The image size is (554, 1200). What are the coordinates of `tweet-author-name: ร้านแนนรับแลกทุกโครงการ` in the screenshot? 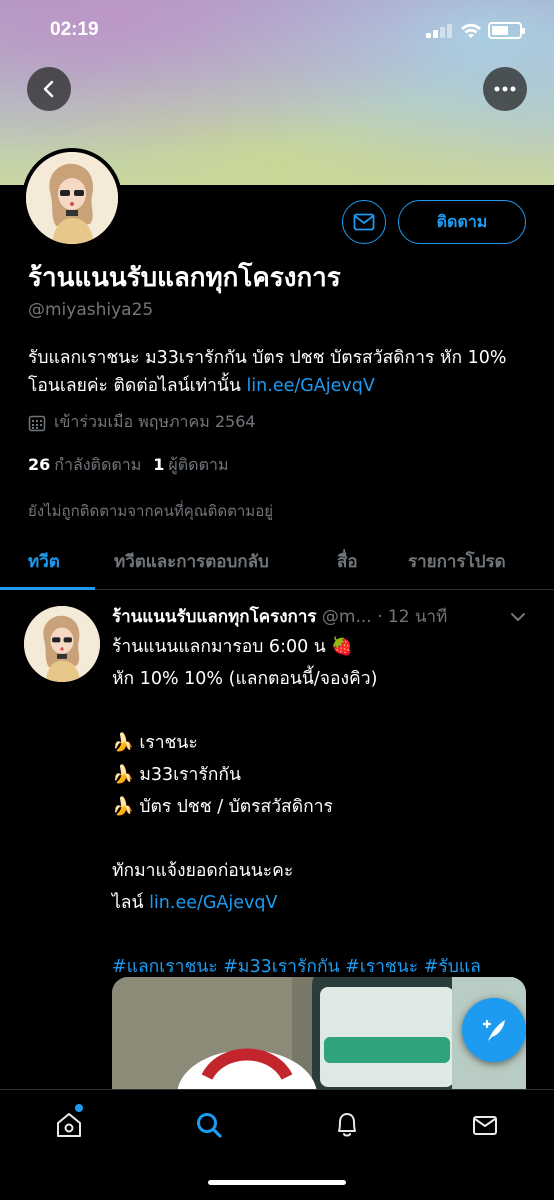 It's located at (214, 617).